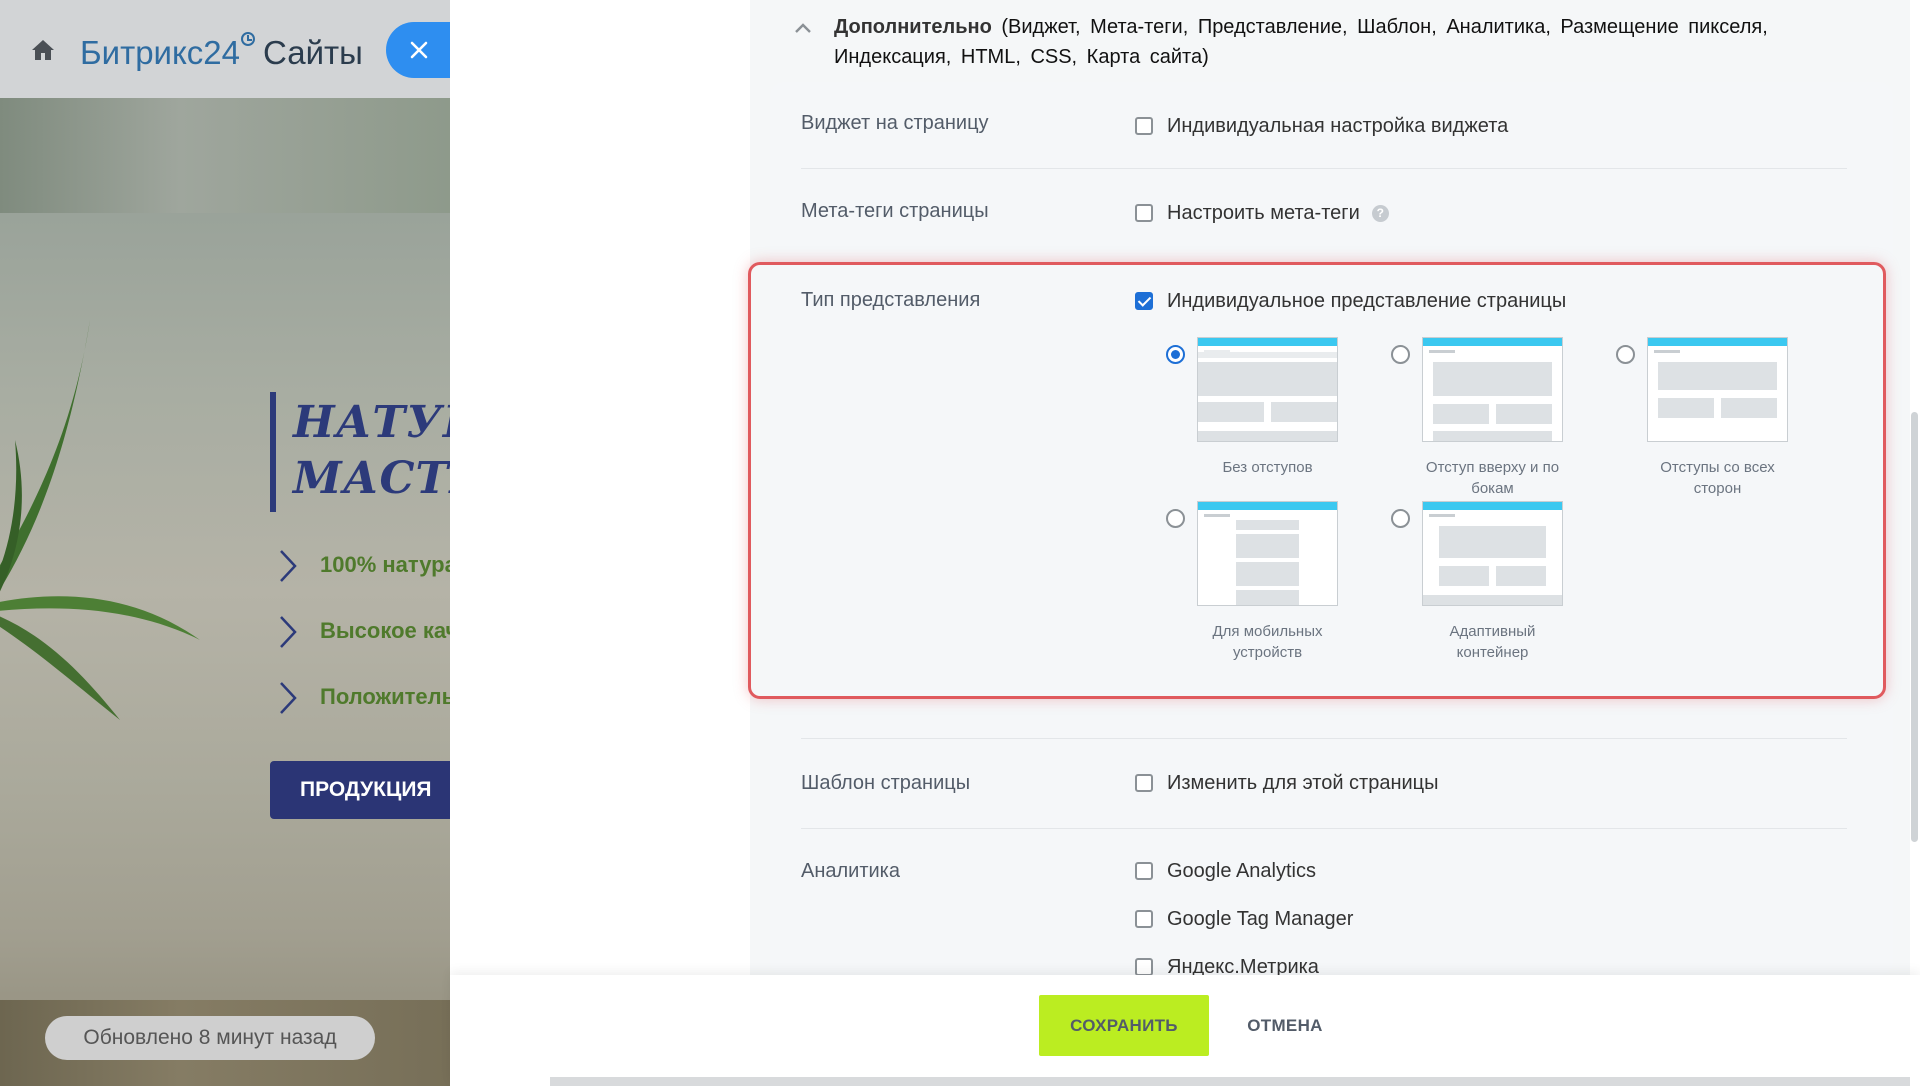 The width and height of the screenshot is (1920, 1086). Describe the element at coordinates (364, 578) in the screenshot. I see `hero-feature-item: 100% натура` at that location.